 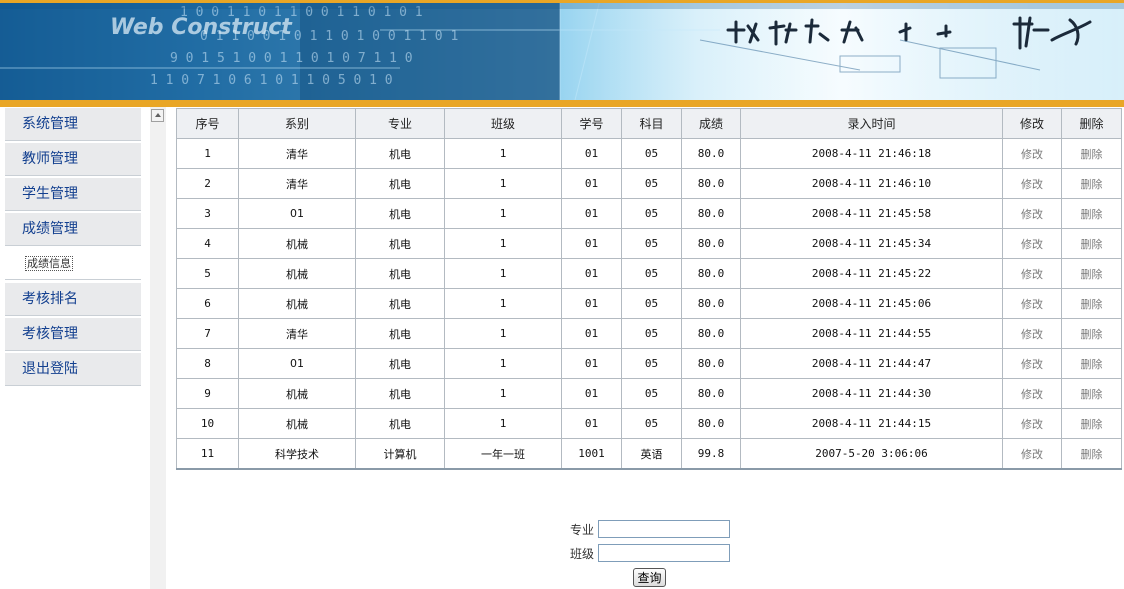 I want to click on sidebar-item-logout: 退出登陆, so click(x=73, y=369).